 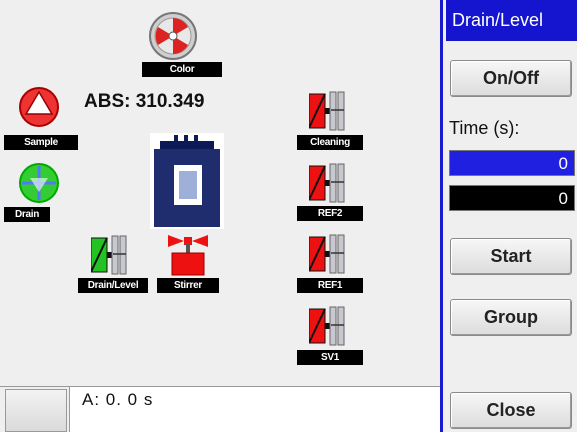 I want to click on stirrer-label: Stirrer, so click(x=188, y=285).